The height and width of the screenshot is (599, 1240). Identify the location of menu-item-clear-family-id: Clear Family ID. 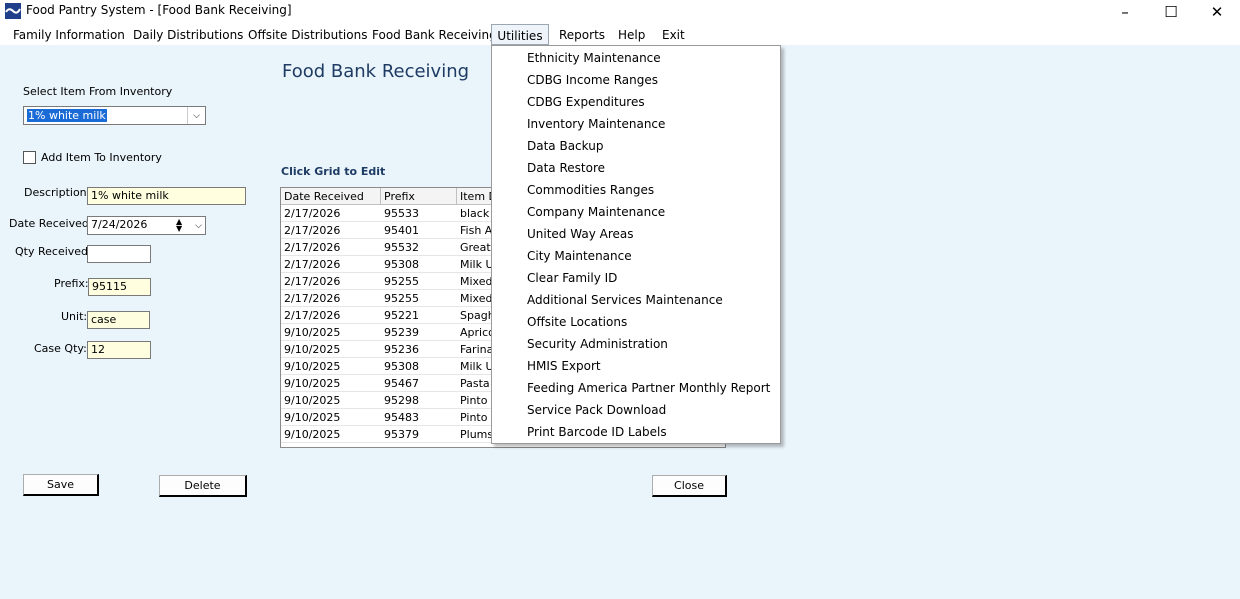
(572, 278).